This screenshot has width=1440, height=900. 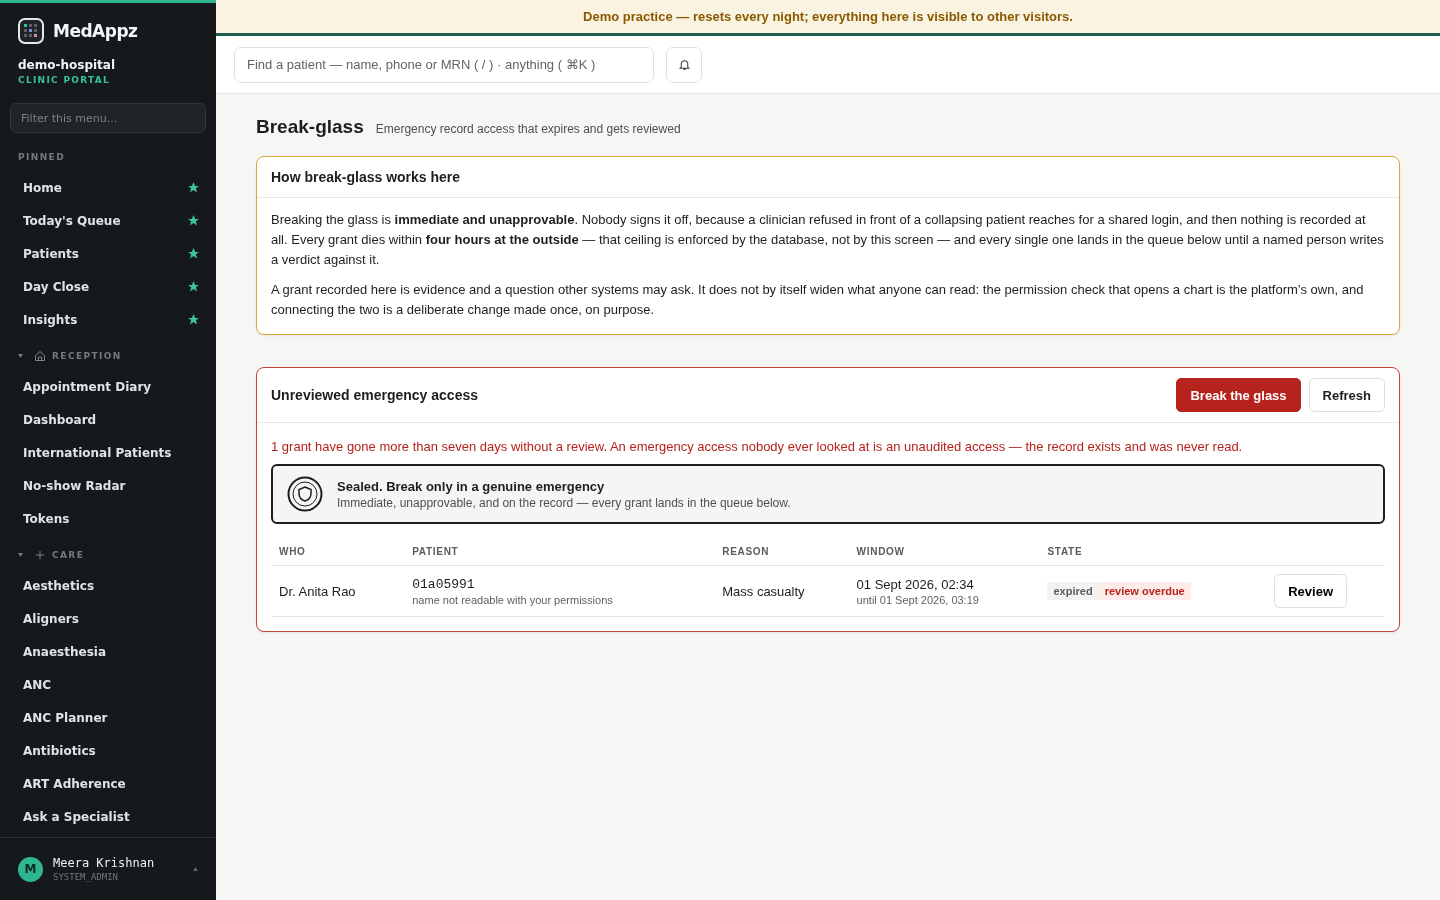 I want to click on user-name: Meera Krishnan, so click(x=104, y=863).